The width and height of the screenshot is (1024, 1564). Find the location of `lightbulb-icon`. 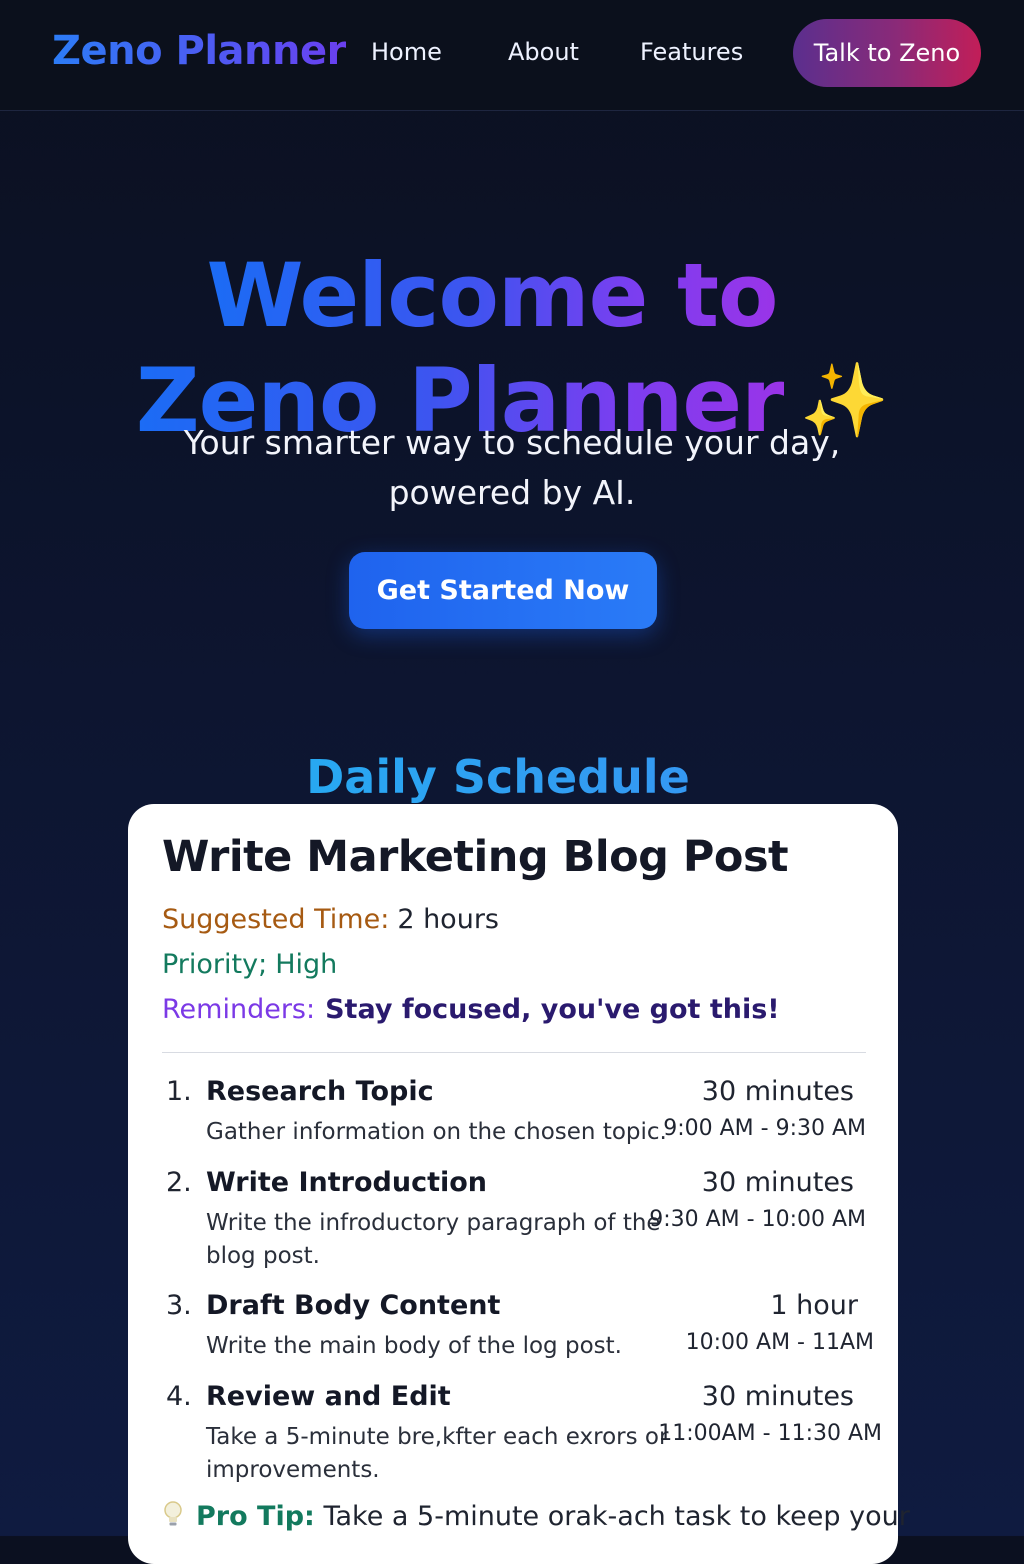

lightbulb-icon is located at coordinates (173, 1514).